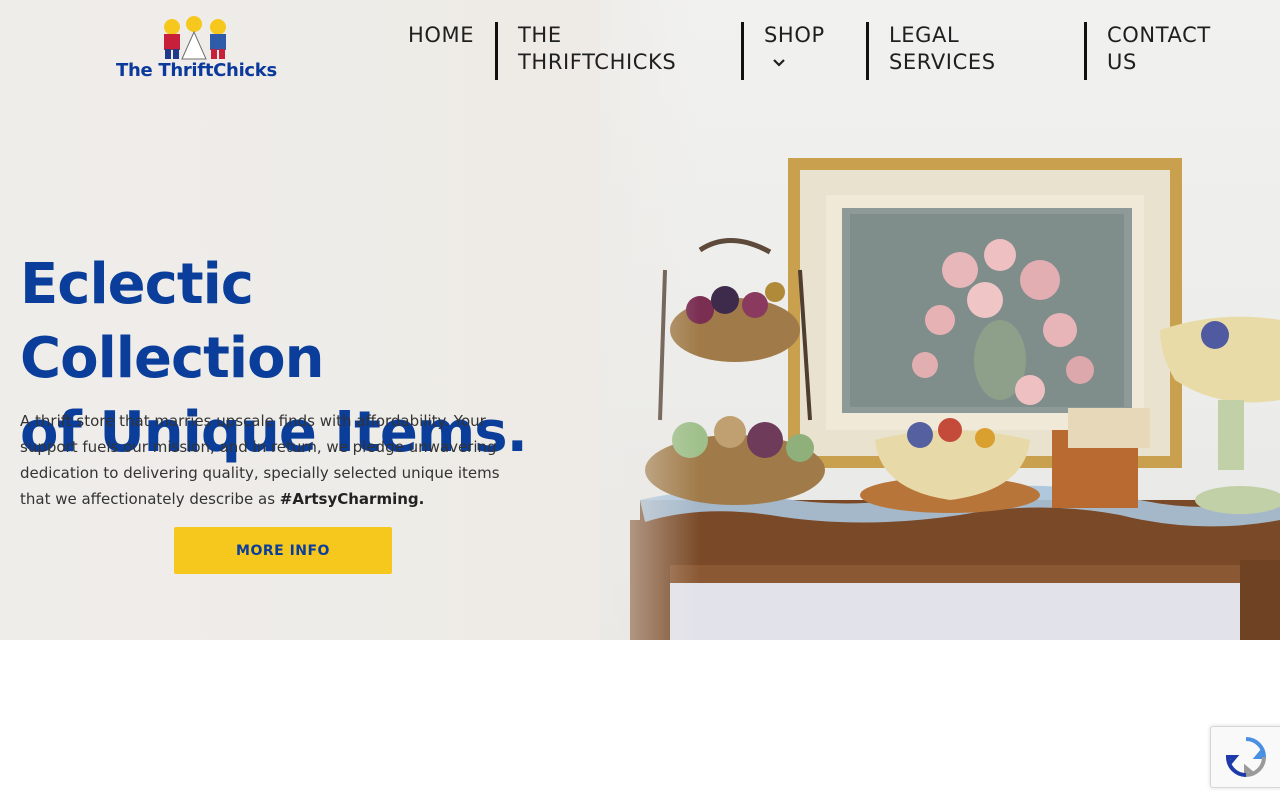  Describe the element at coordinates (794, 49) in the screenshot. I see `nav-shop: SHOP` at that location.